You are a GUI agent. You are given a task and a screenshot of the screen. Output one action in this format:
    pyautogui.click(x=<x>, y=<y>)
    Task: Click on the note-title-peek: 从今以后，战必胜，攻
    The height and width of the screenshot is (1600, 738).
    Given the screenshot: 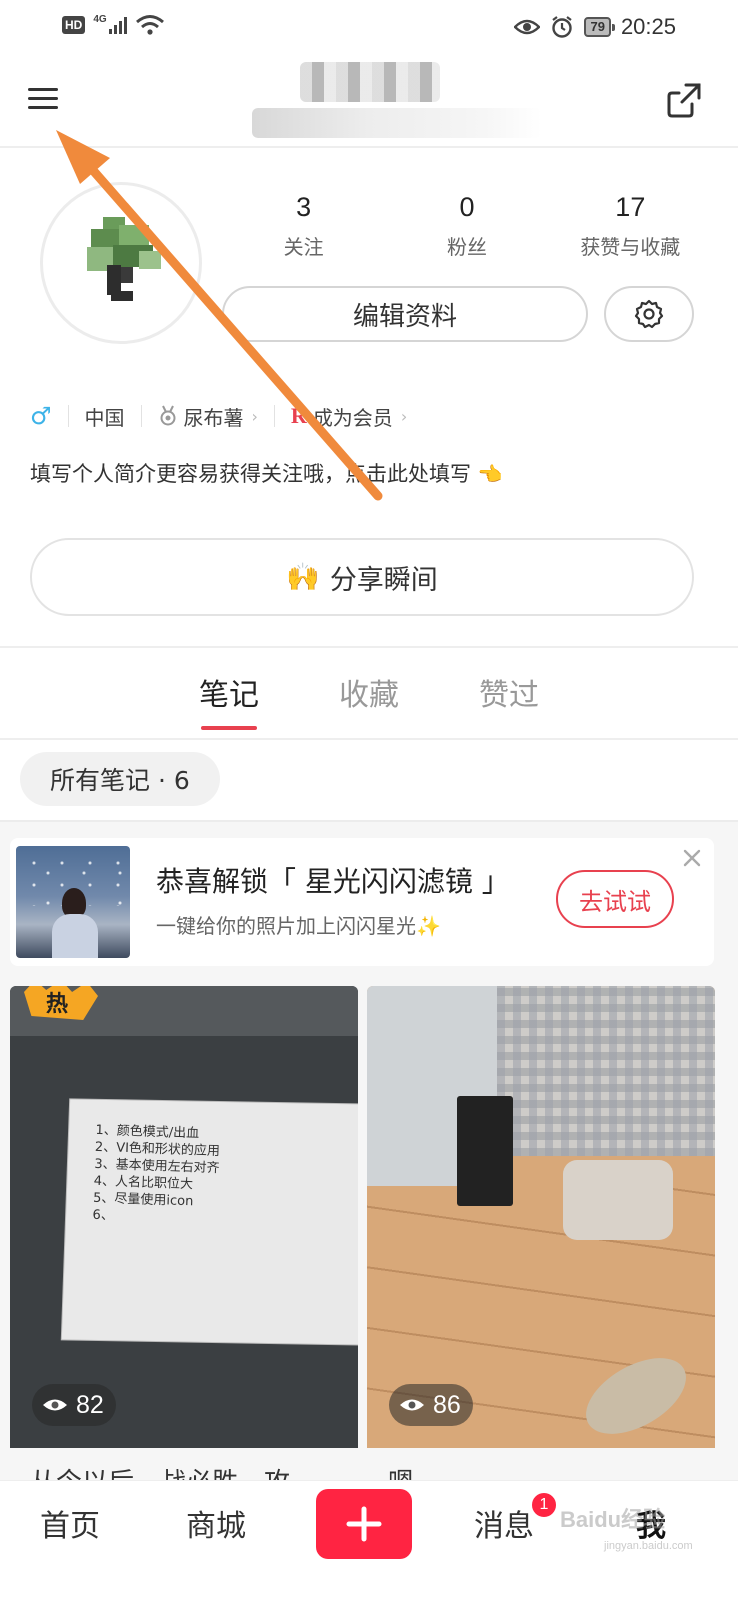 What is the action you would take?
    pyautogui.click(x=160, y=1471)
    